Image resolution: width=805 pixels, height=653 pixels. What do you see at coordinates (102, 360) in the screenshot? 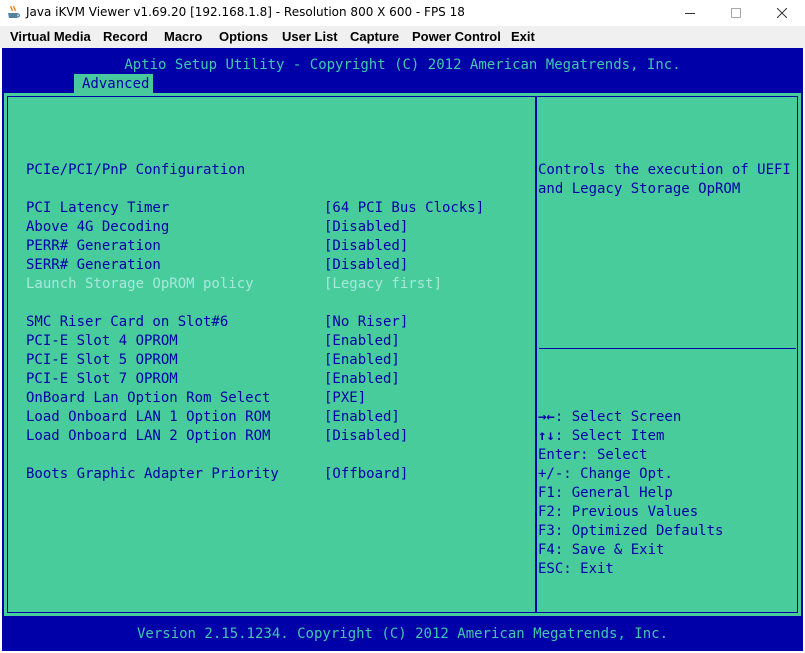
I see `setting-label: PCI-E Slot 5 OPROM` at bounding box center [102, 360].